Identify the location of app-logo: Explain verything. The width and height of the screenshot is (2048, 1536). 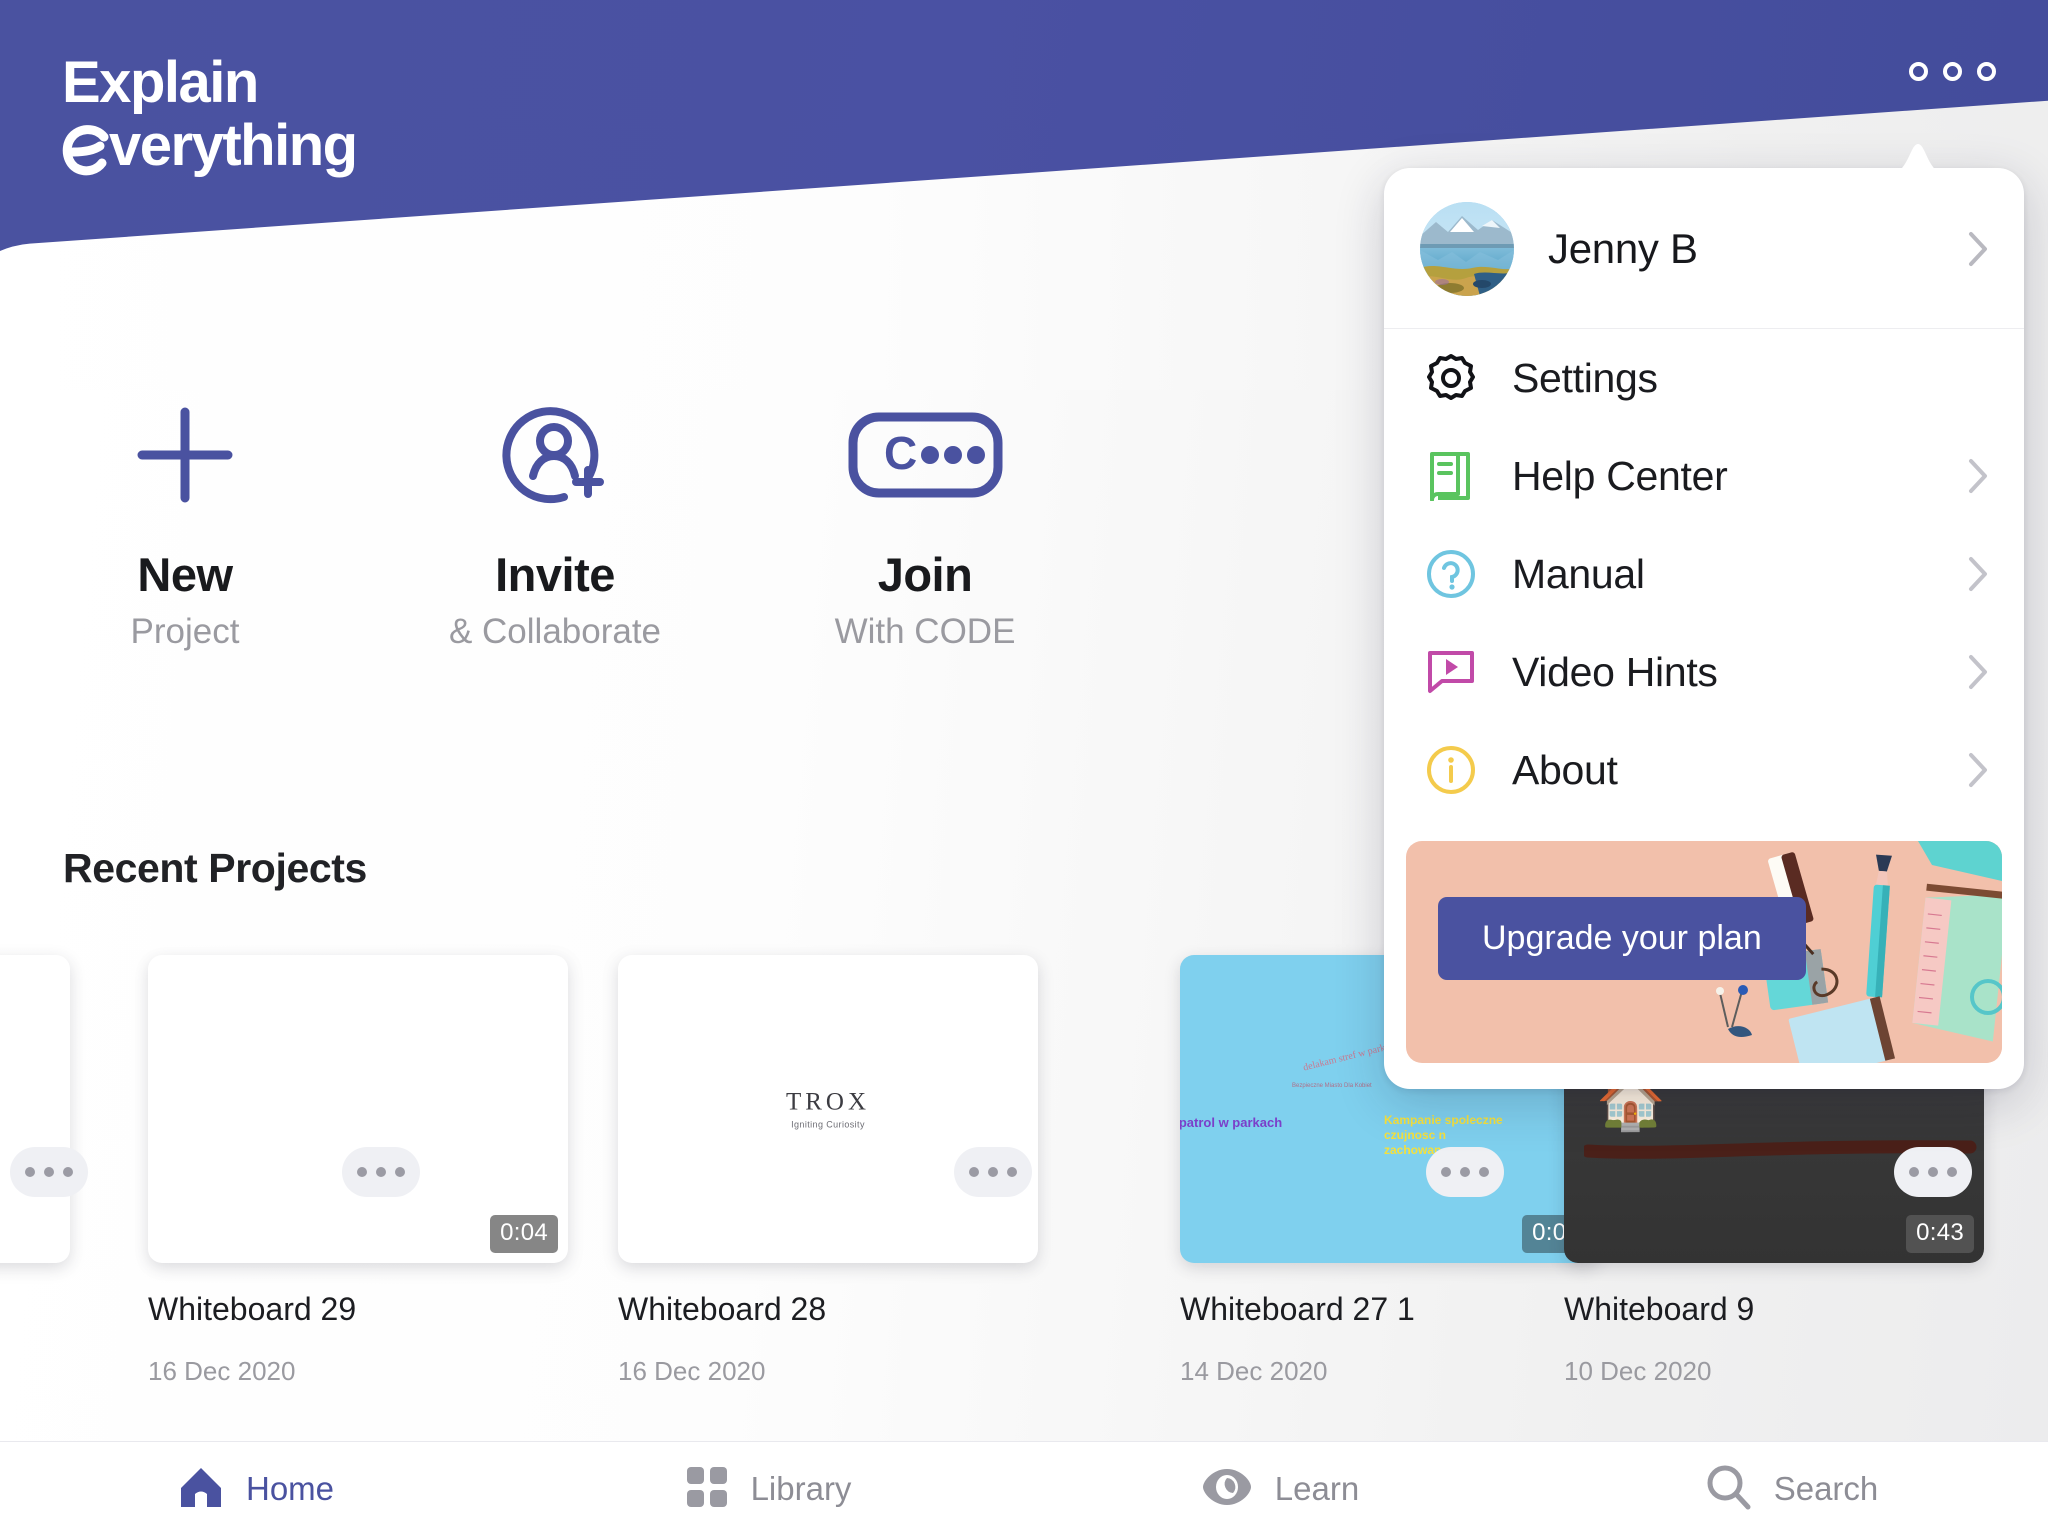
(210, 115).